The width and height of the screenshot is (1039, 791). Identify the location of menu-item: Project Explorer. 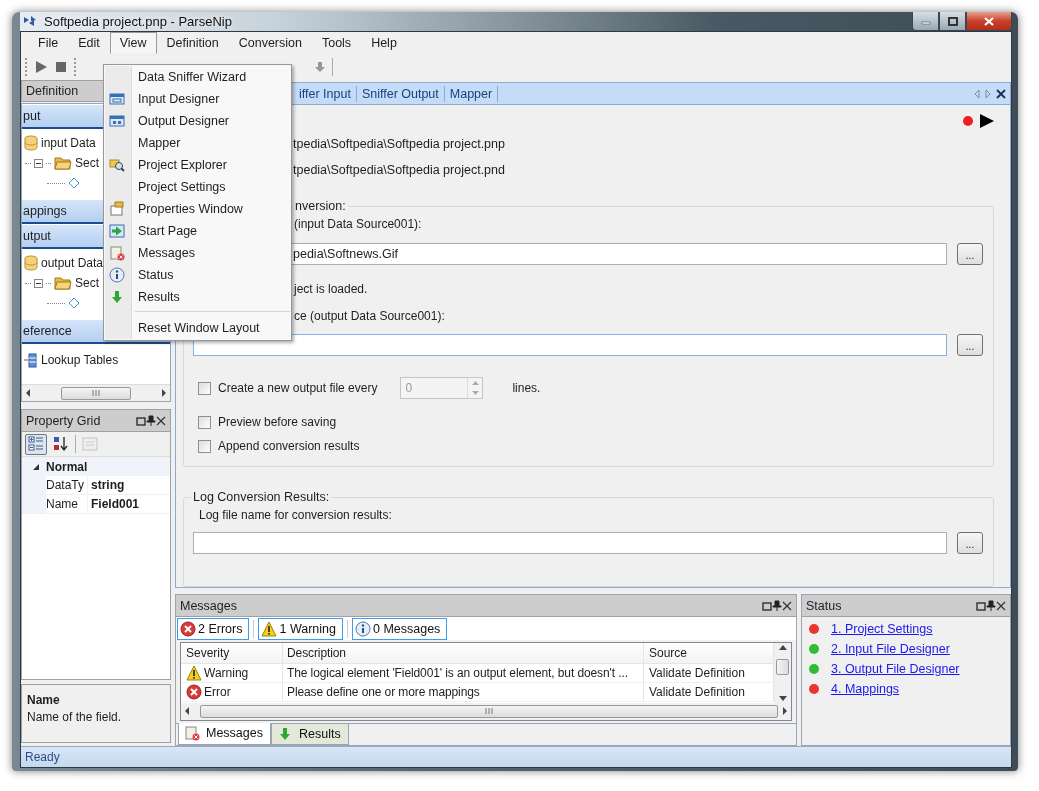
(197, 165).